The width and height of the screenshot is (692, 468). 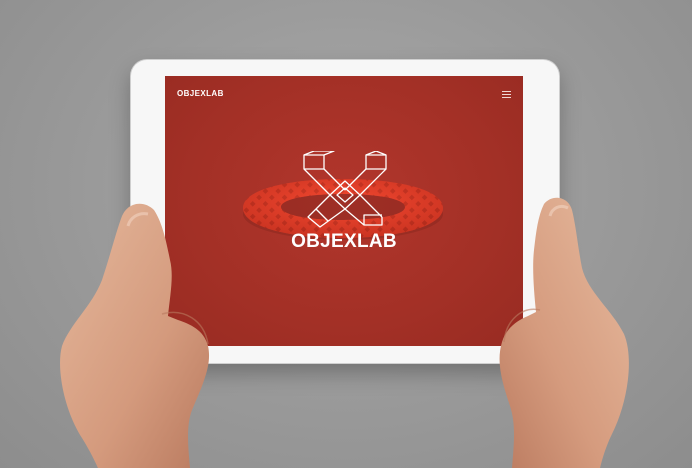 I want to click on site-brand-logo: OBJEXLAB, so click(x=200, y=93).